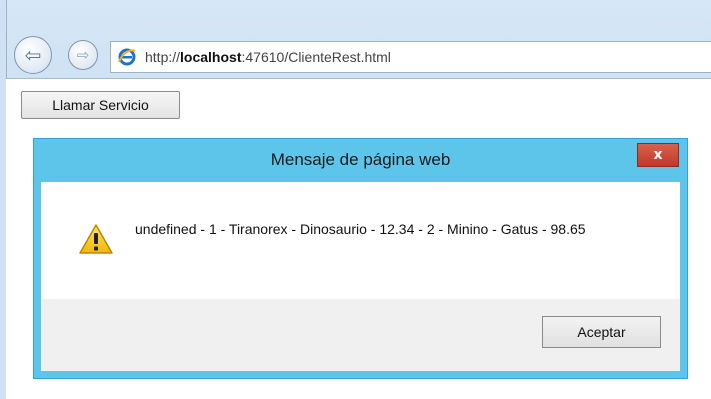 This screenshot has height=399, width=711. Describe the element at coordinates (96, 239) in the screenshot. I see `warning-icon` at that location.